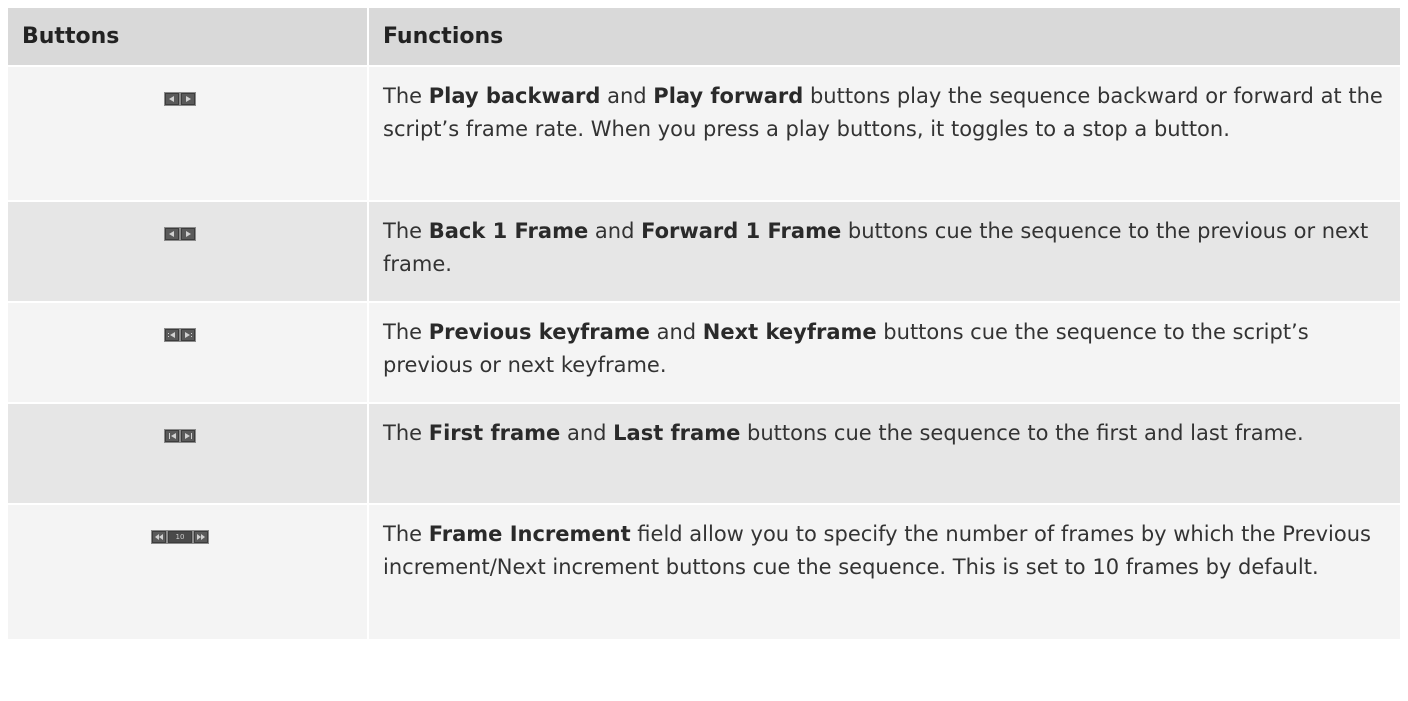  Describe the element at coordinates (188, 99) in the screenshot. I see `play-forward-icon` at that location.